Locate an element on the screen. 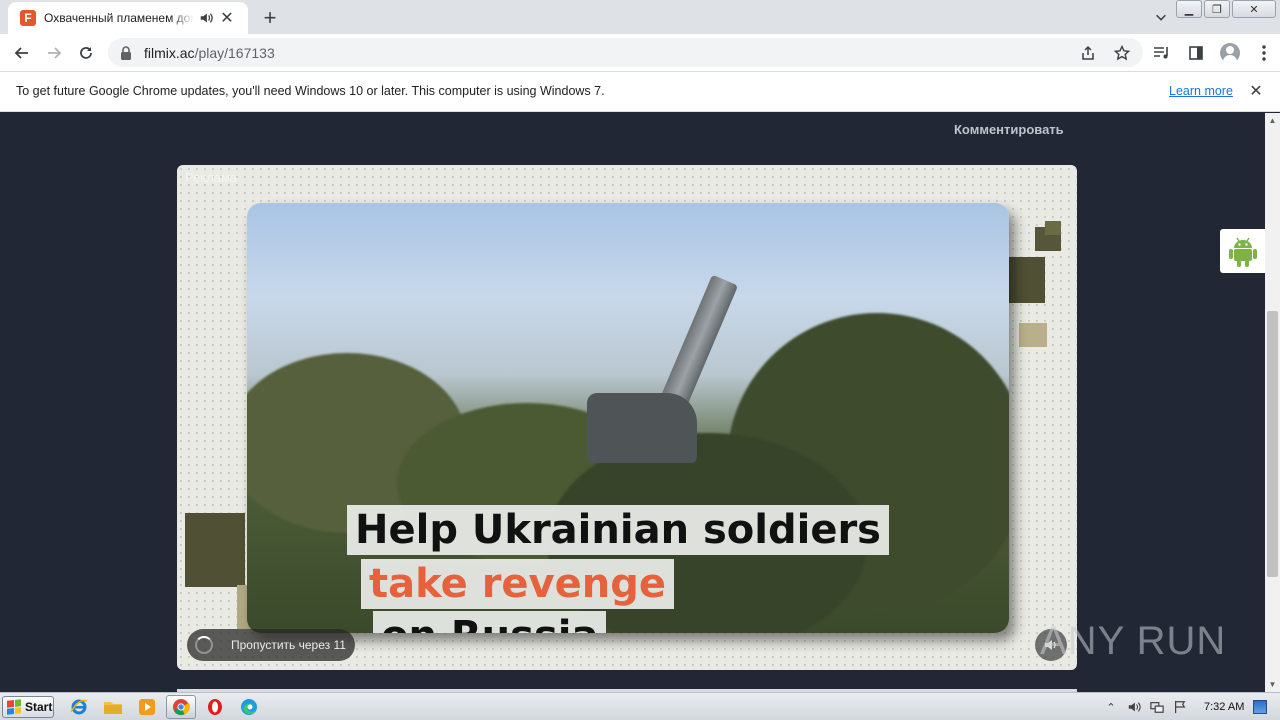 This screenshot has height=720, width=1280. tab-title: Охваченный пламенем дом Ma is located at coordinates (119, 18).